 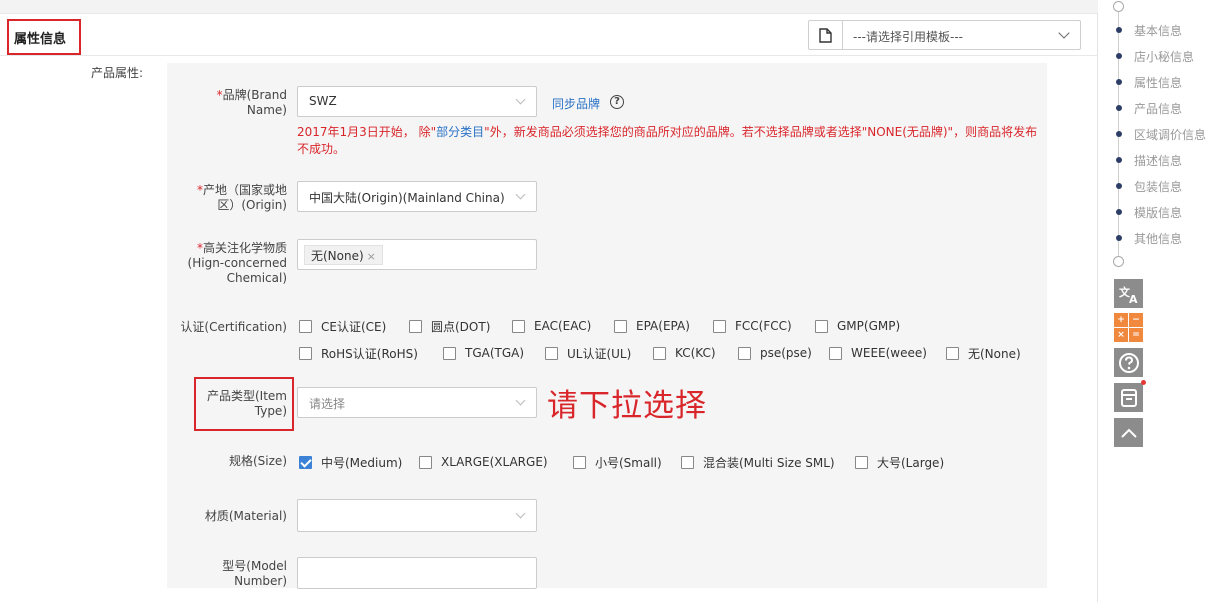 I want to click on nav-item-label: 包装信息, so click(x=1158, y=186).